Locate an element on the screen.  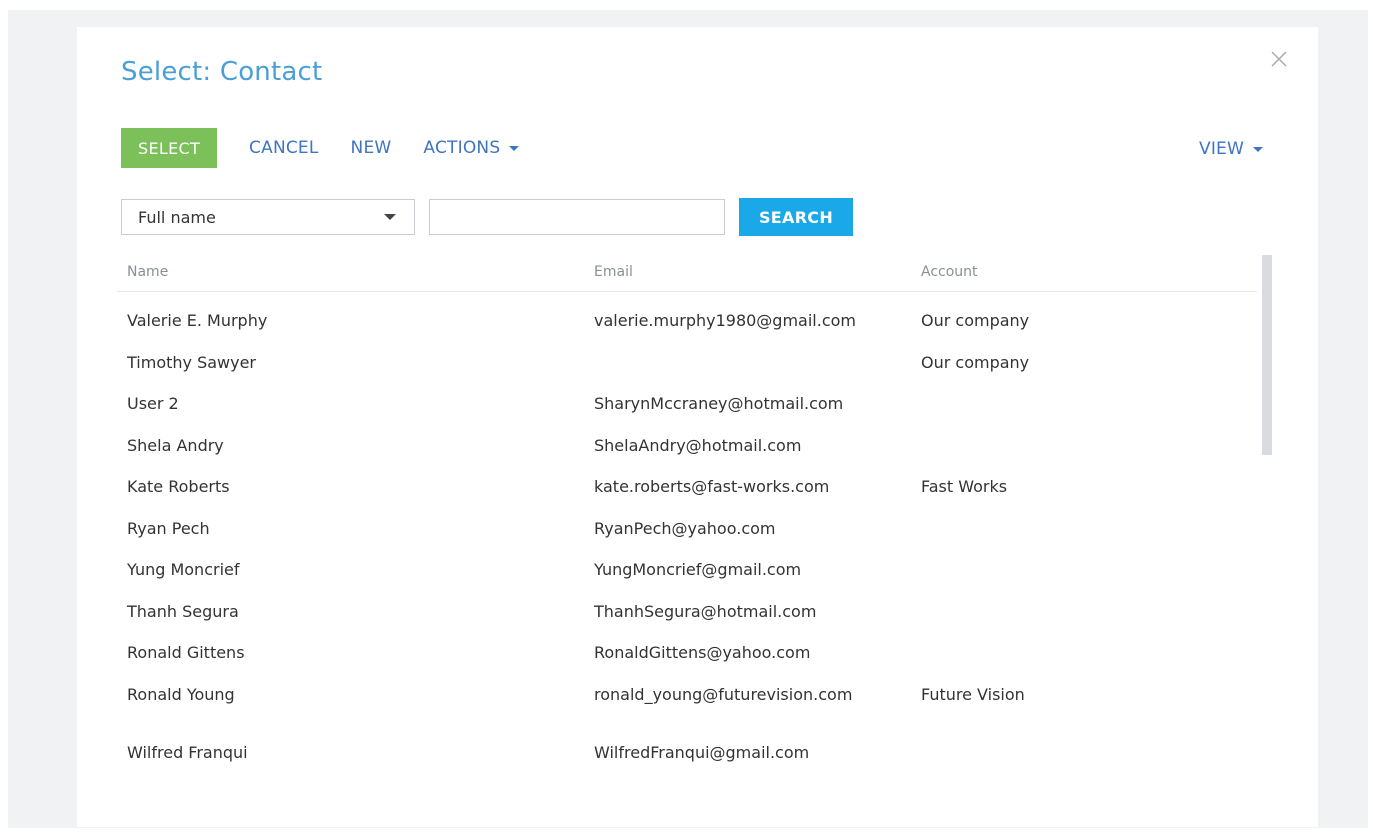
column-header-email: Email is located at coordinates (613, 272).